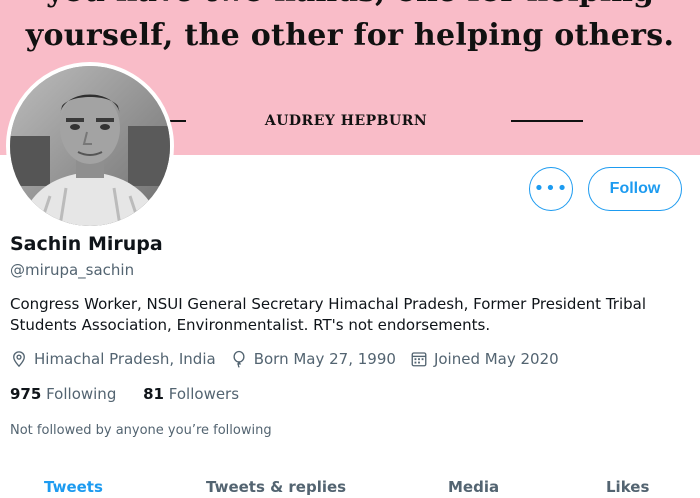  What do you see at coordinates (350, 4) in the screenshot?
I see `banner-quote-line-1: you have two hands, one for helping` at bounding box center [350, 4].